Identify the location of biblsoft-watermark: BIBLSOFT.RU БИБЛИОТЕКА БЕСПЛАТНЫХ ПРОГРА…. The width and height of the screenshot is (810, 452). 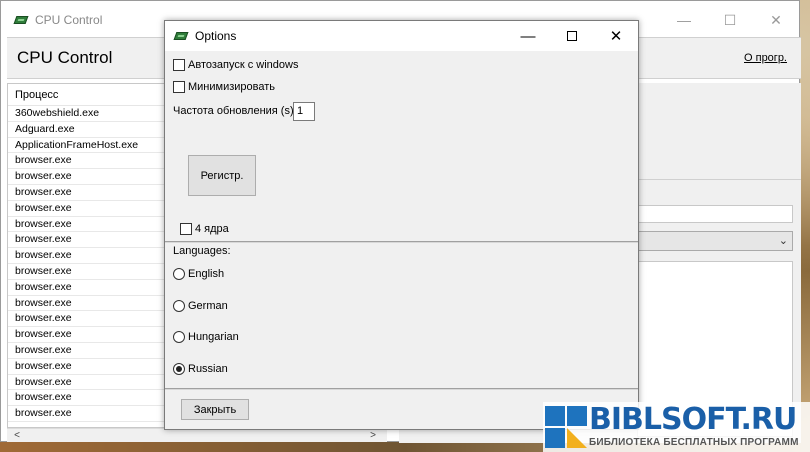
(676, 427).